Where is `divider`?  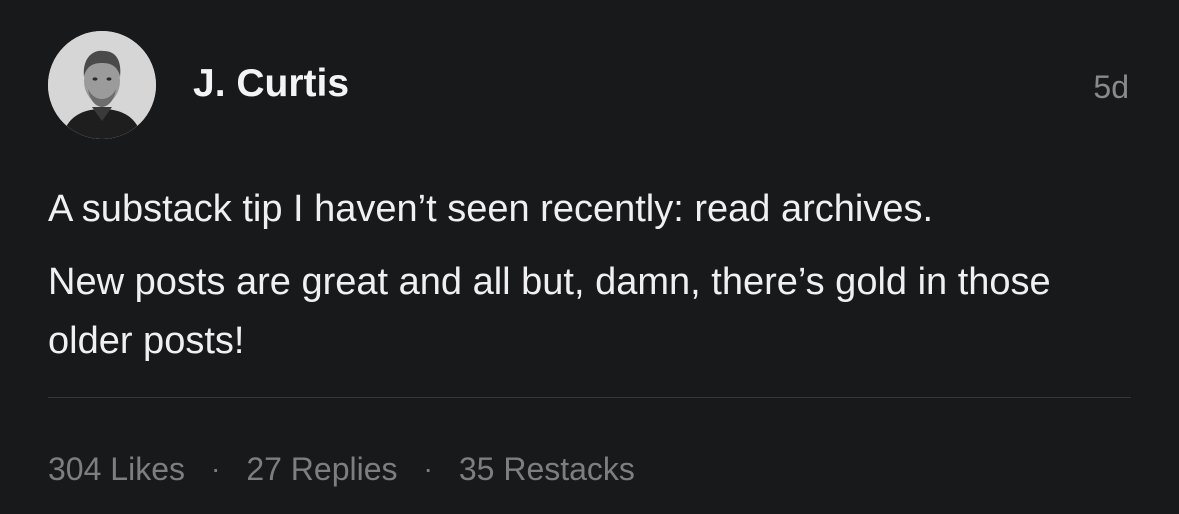
divider is located at coordinates (589, 397).